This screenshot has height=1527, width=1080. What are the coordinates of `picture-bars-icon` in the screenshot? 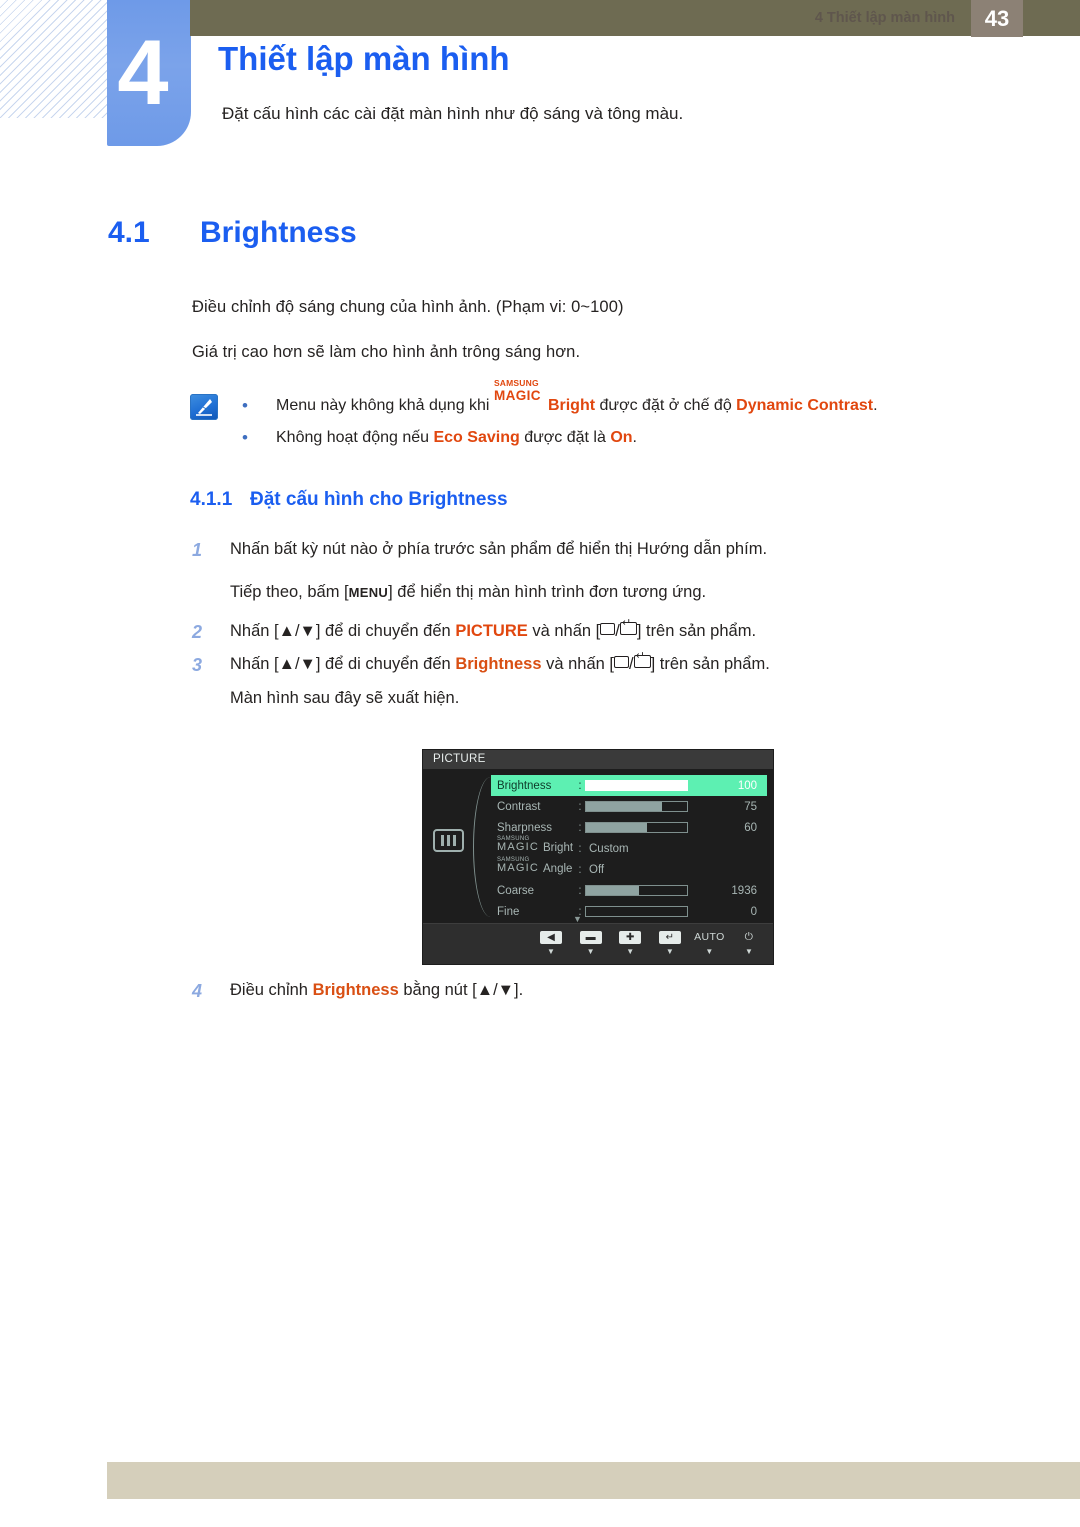 It's located at (448, 840).